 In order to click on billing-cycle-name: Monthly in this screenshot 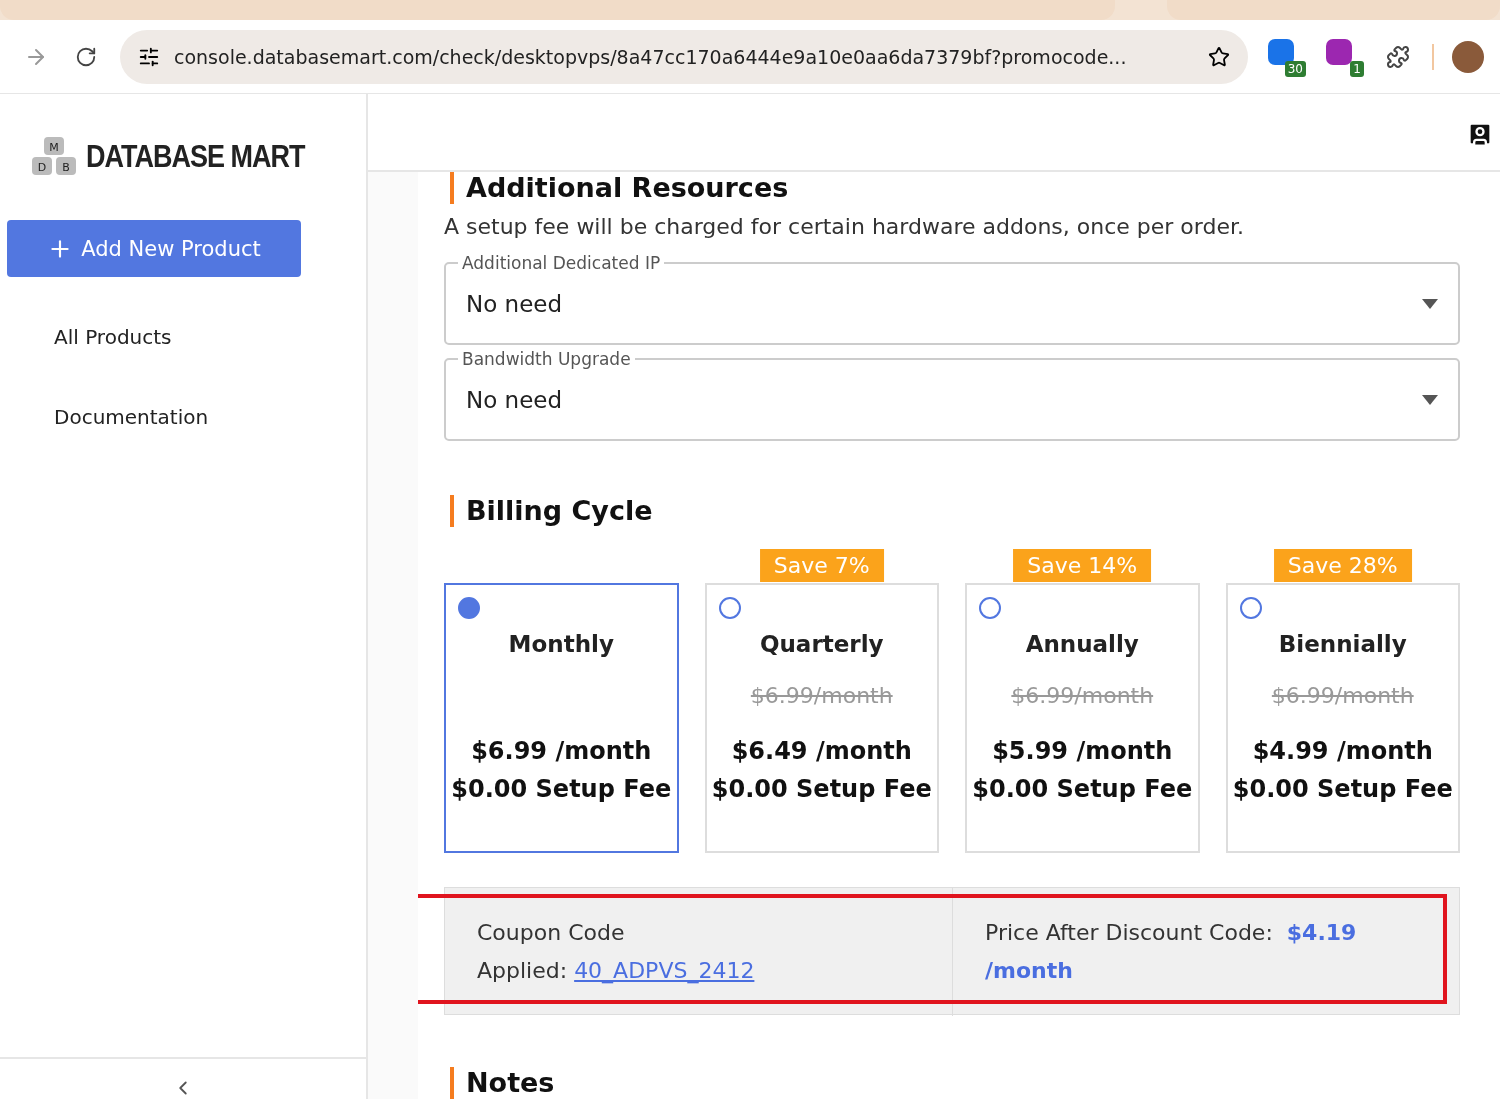, I will do `click(561, 644)`.